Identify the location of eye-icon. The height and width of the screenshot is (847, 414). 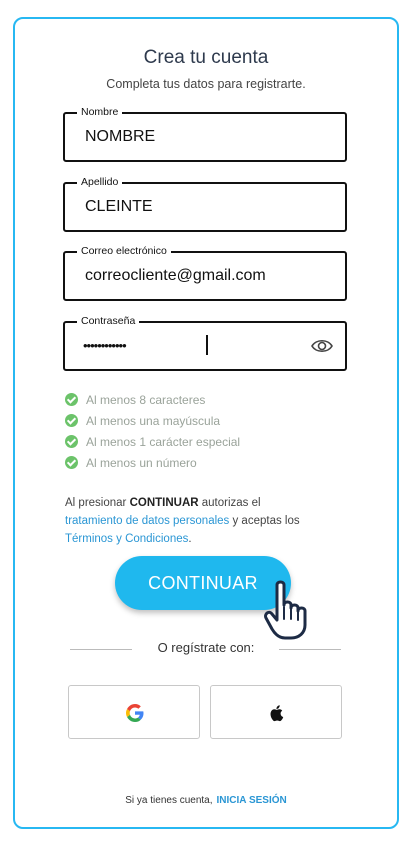
(322, 346).